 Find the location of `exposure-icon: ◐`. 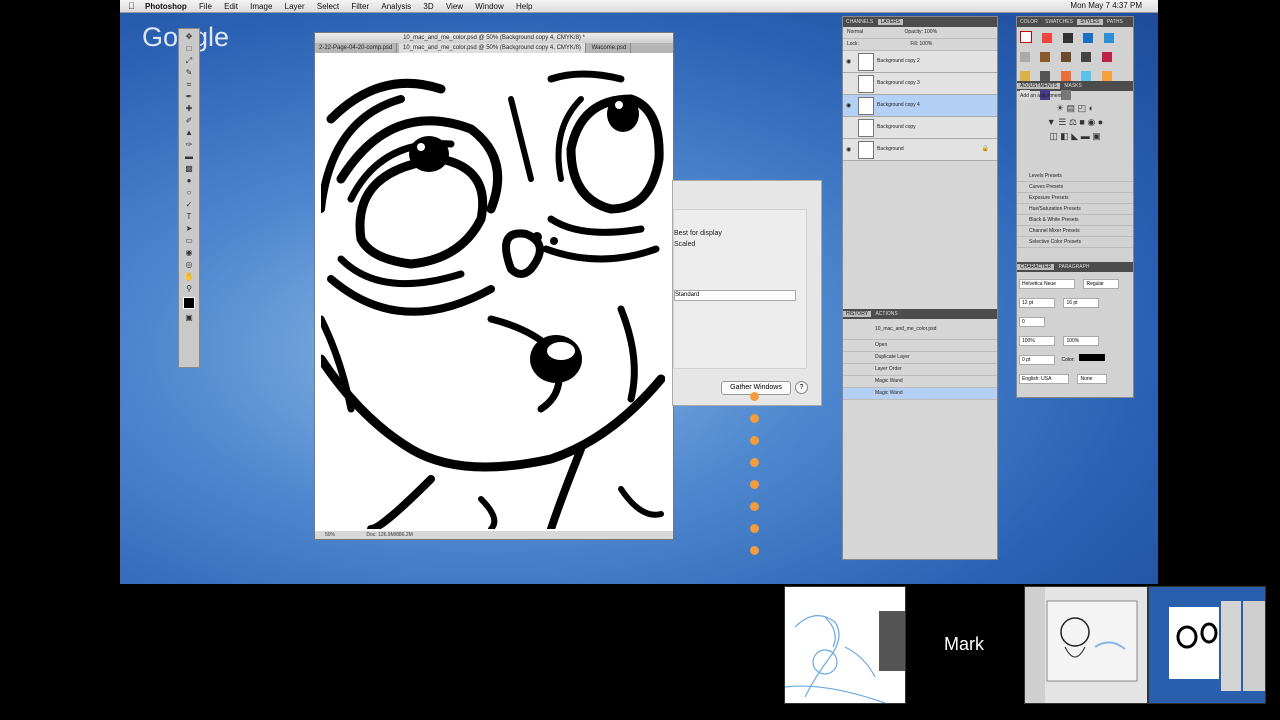

exposure-icon: ◐ is located at coordinates (1091, 108).